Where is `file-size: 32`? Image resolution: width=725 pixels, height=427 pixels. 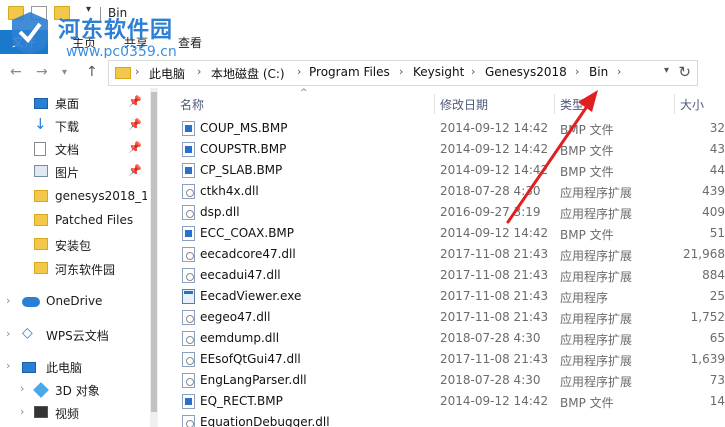 file-size: 32 is located at coordinates (717, 128).